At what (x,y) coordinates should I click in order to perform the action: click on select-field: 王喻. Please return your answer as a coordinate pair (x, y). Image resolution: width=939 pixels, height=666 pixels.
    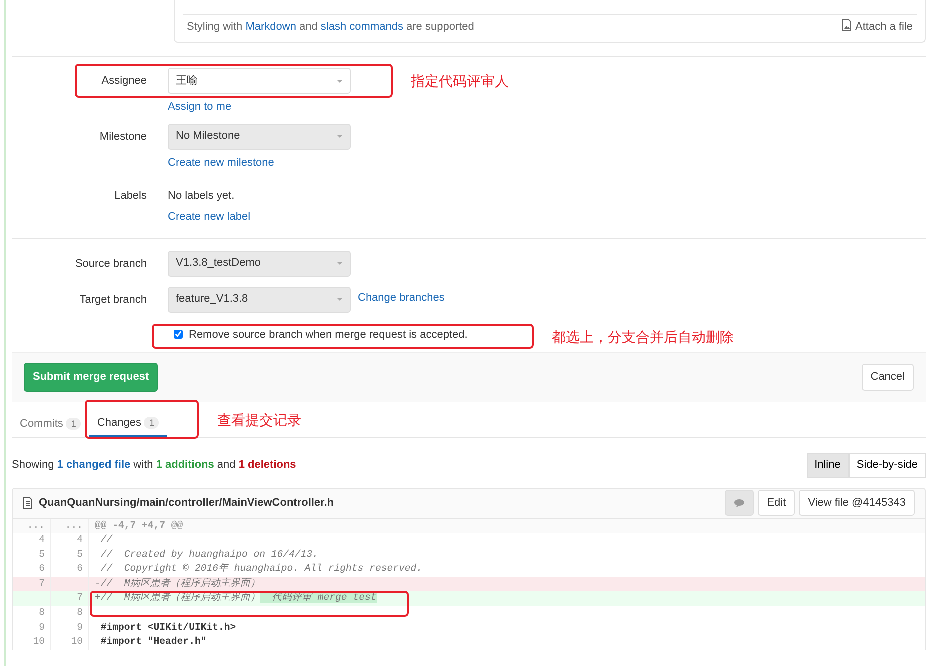
    Looking at the image, I should click on (259, 81).